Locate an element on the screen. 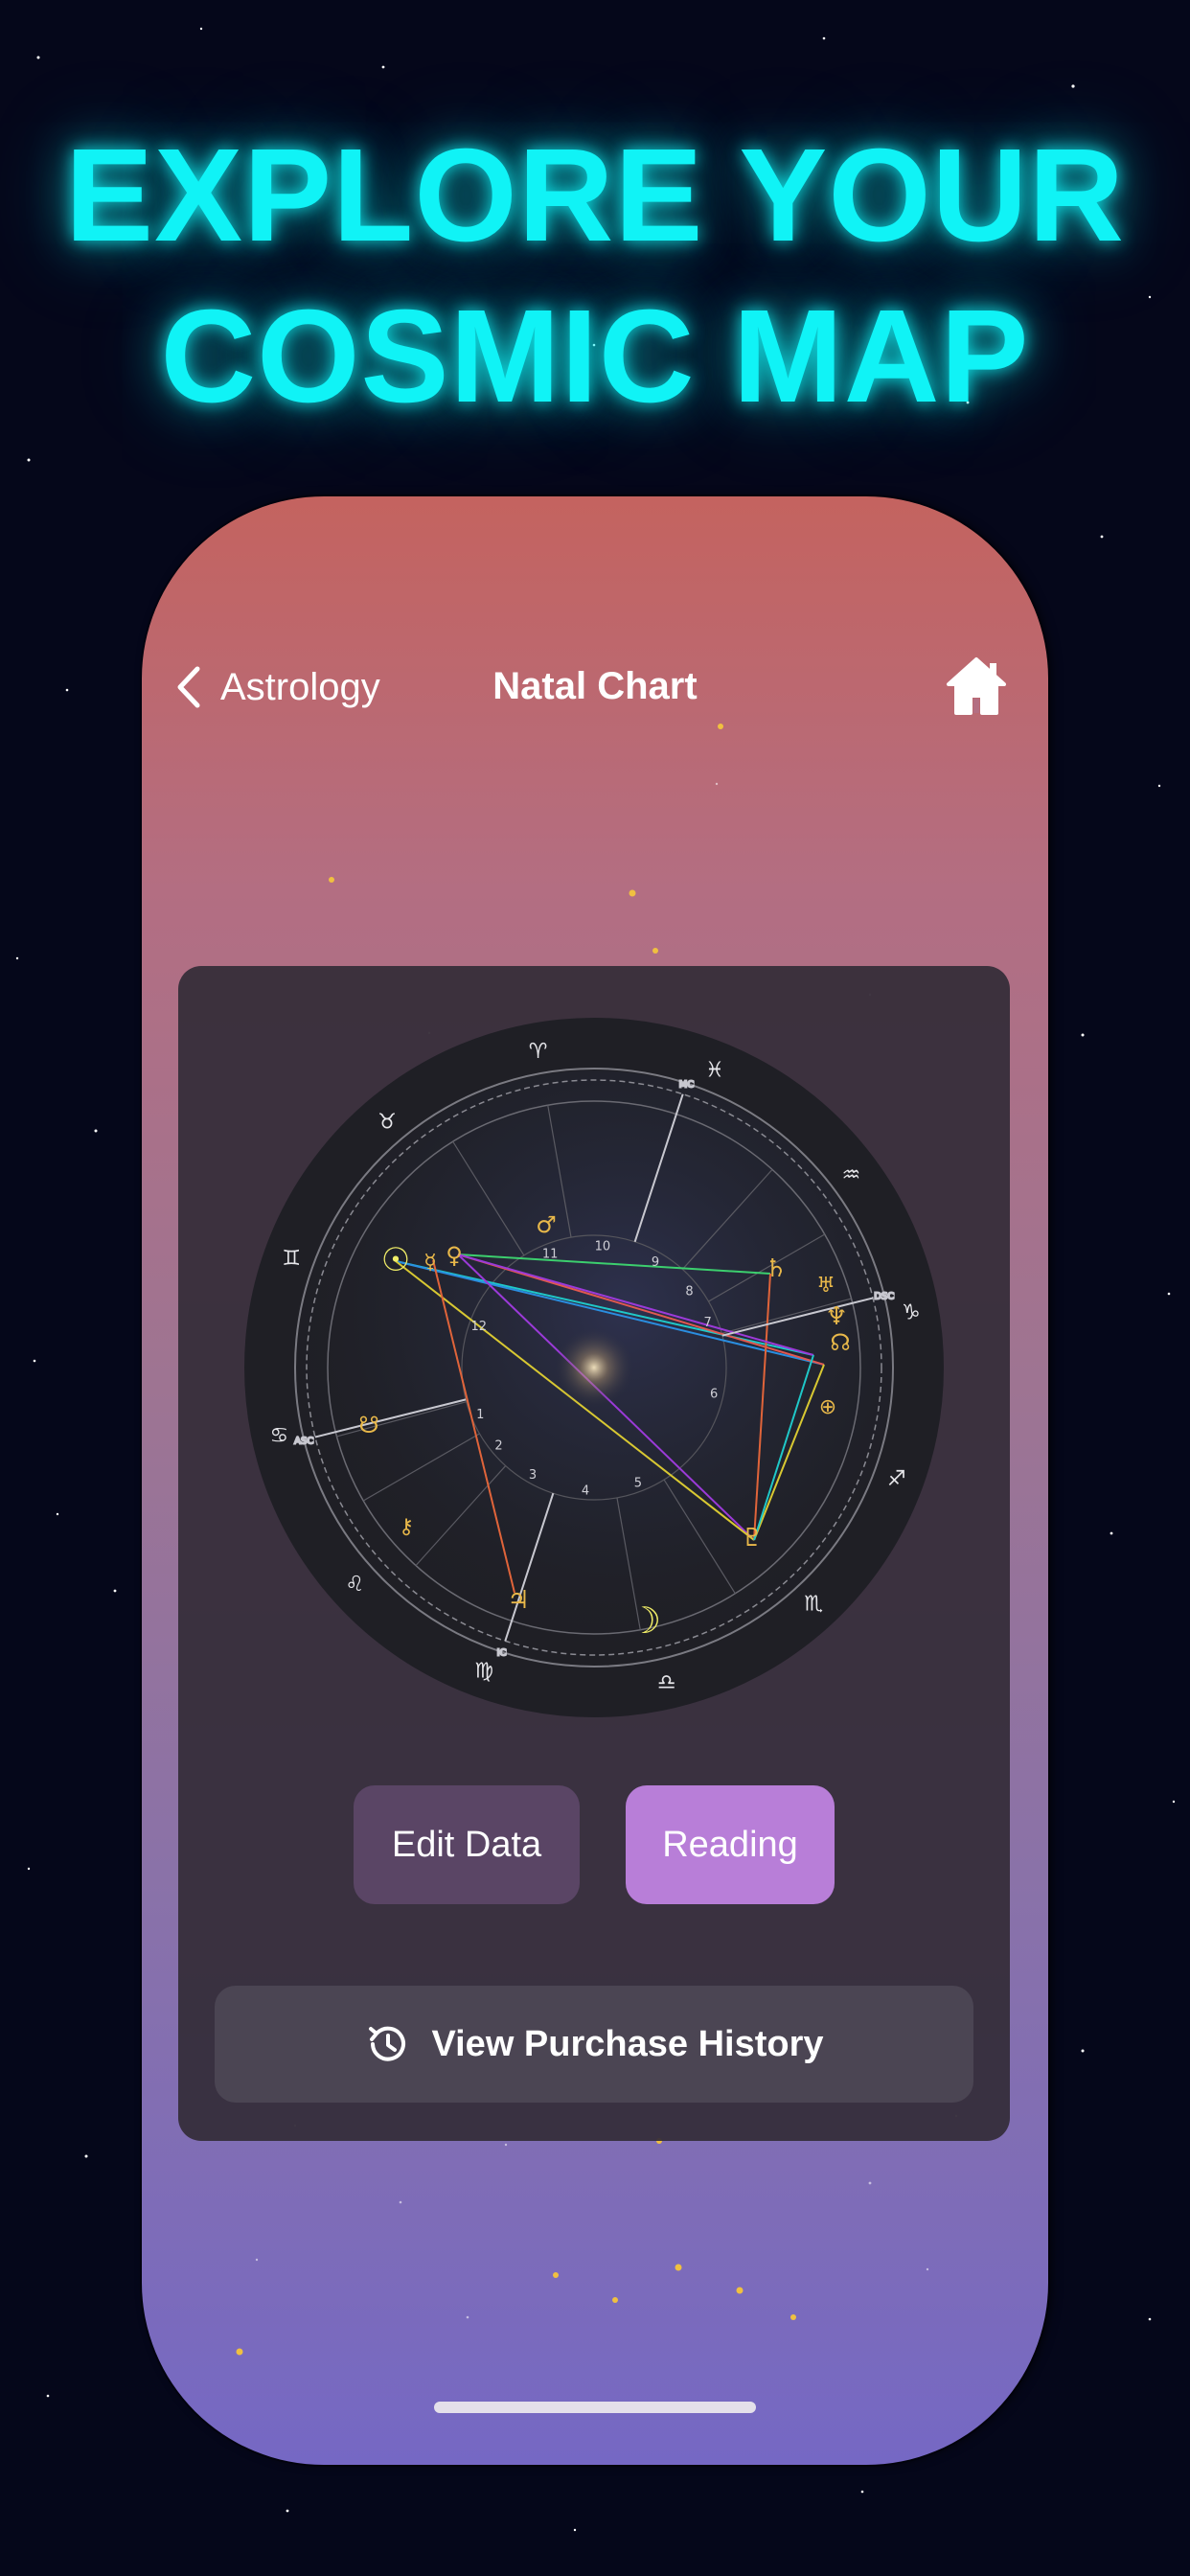 The image size is (1190, 2576). angle-label-ic: IC is located at coordinates (502, 1653).